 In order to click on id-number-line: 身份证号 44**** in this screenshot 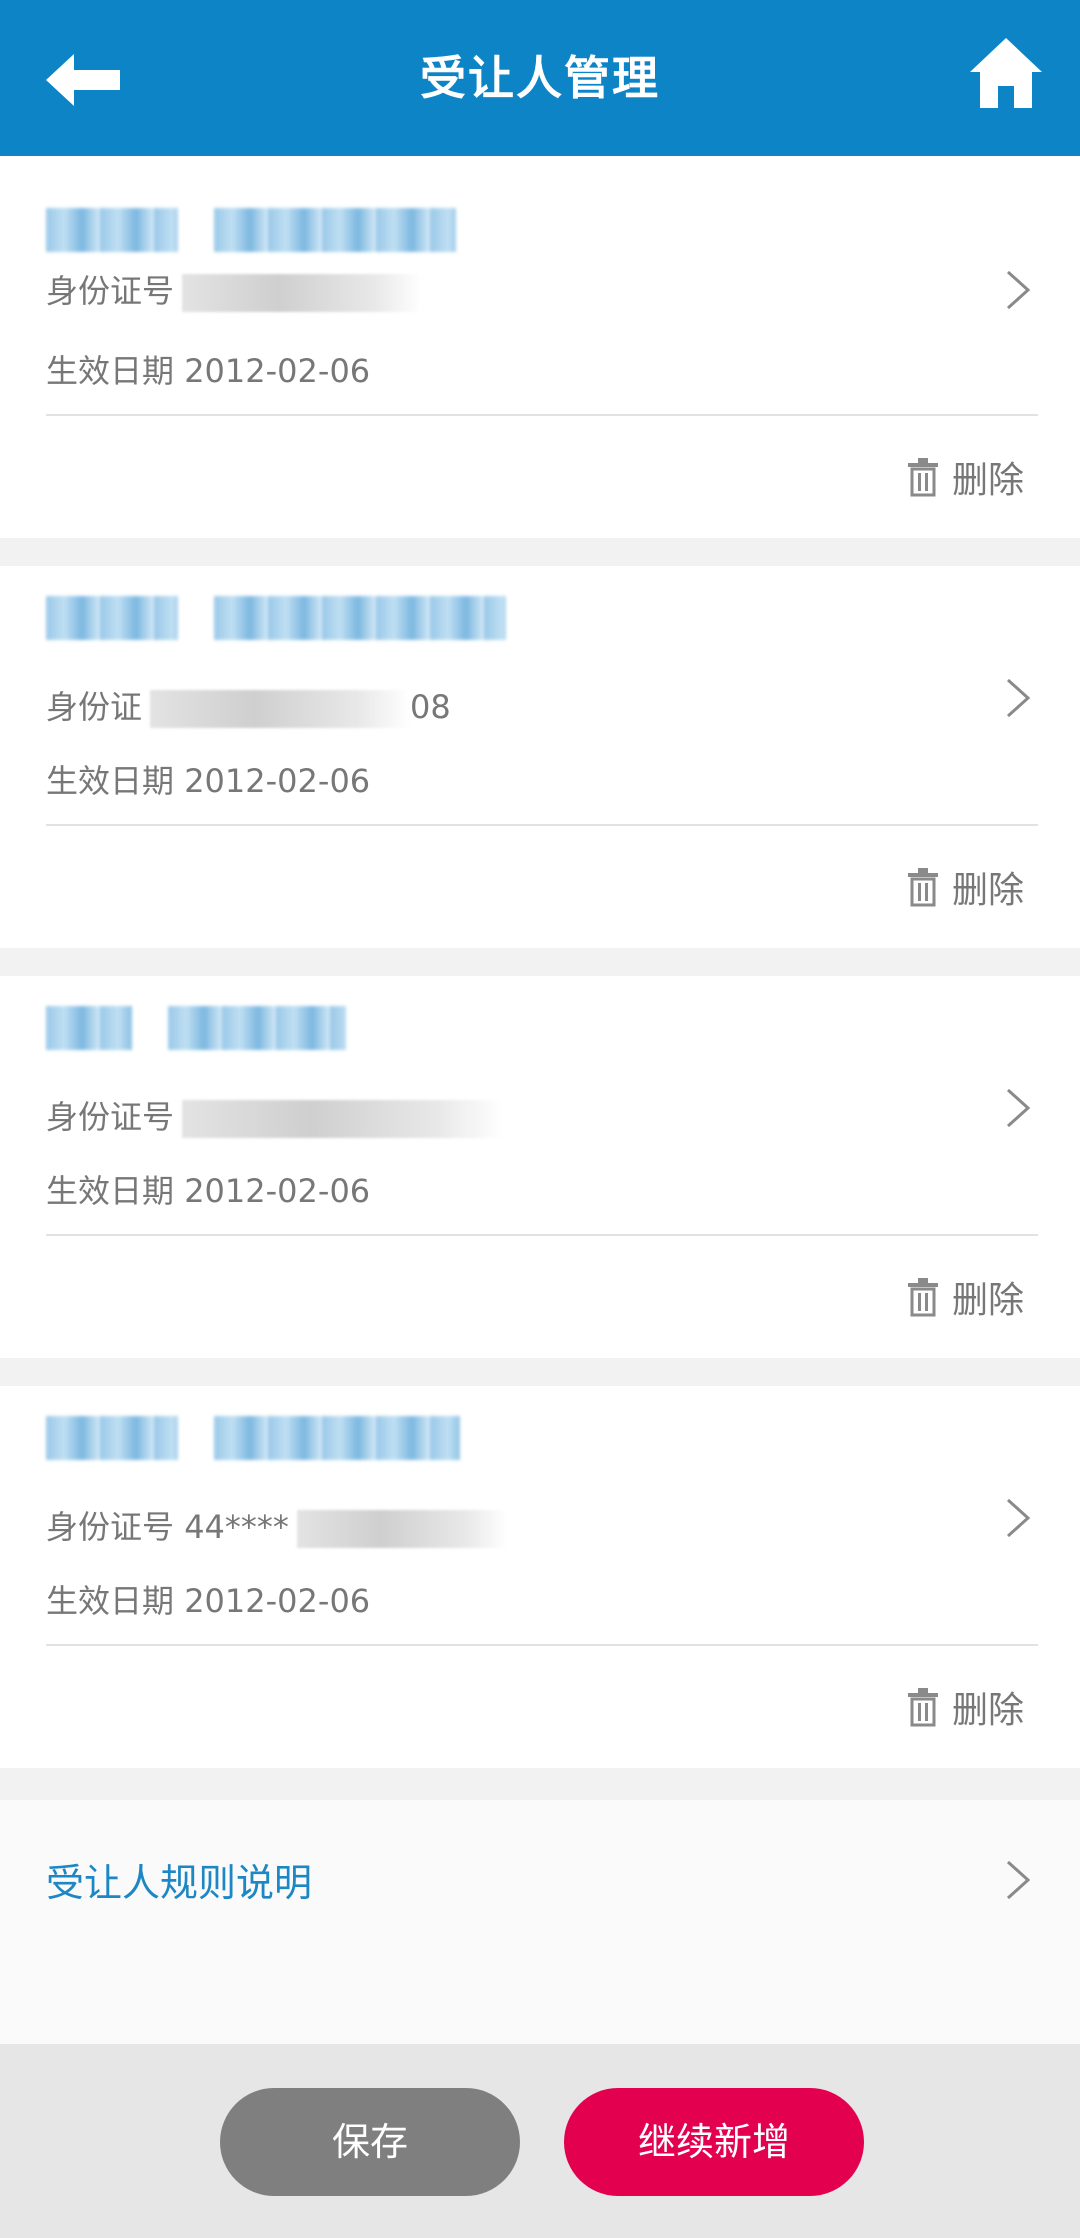, I will do `click(276, 1525)`.